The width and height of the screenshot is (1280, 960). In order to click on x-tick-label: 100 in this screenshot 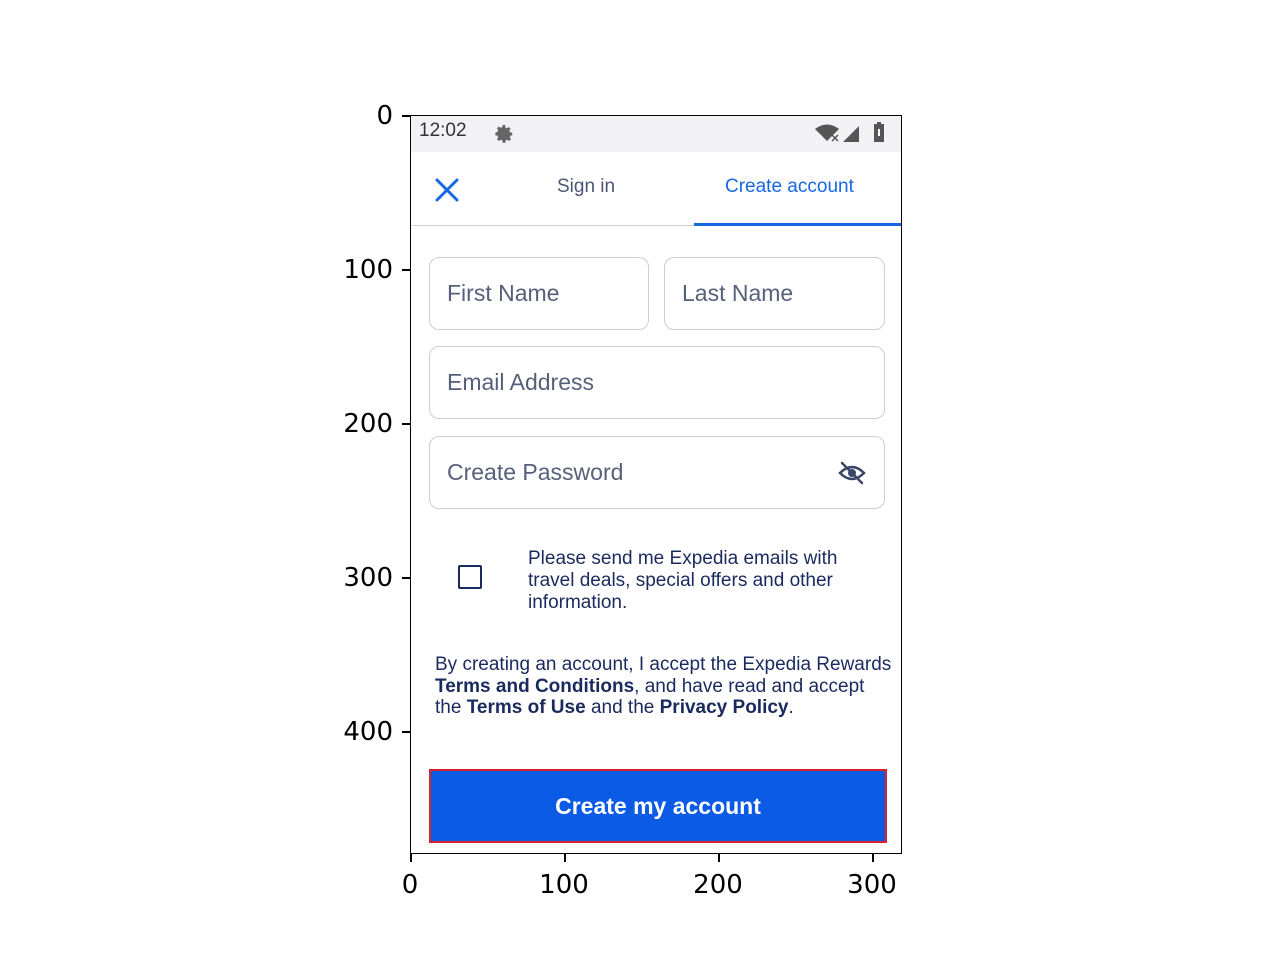, I will do `click(564, 885)`.